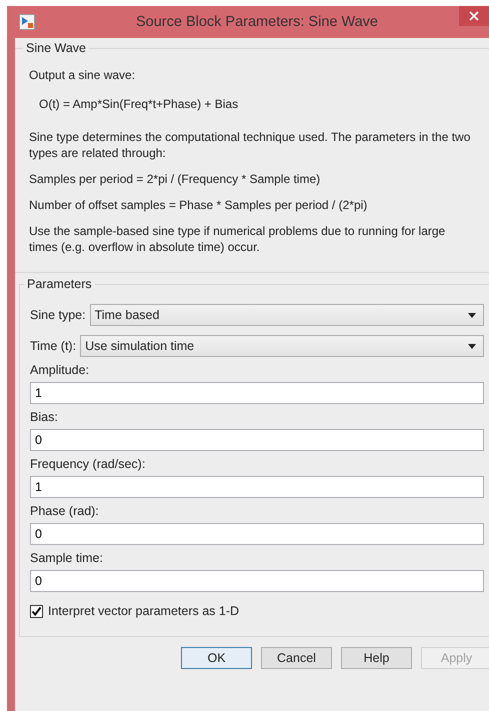  I want to click on window-title: Source Block Parameters: Sine Wave, so click(257, 22).